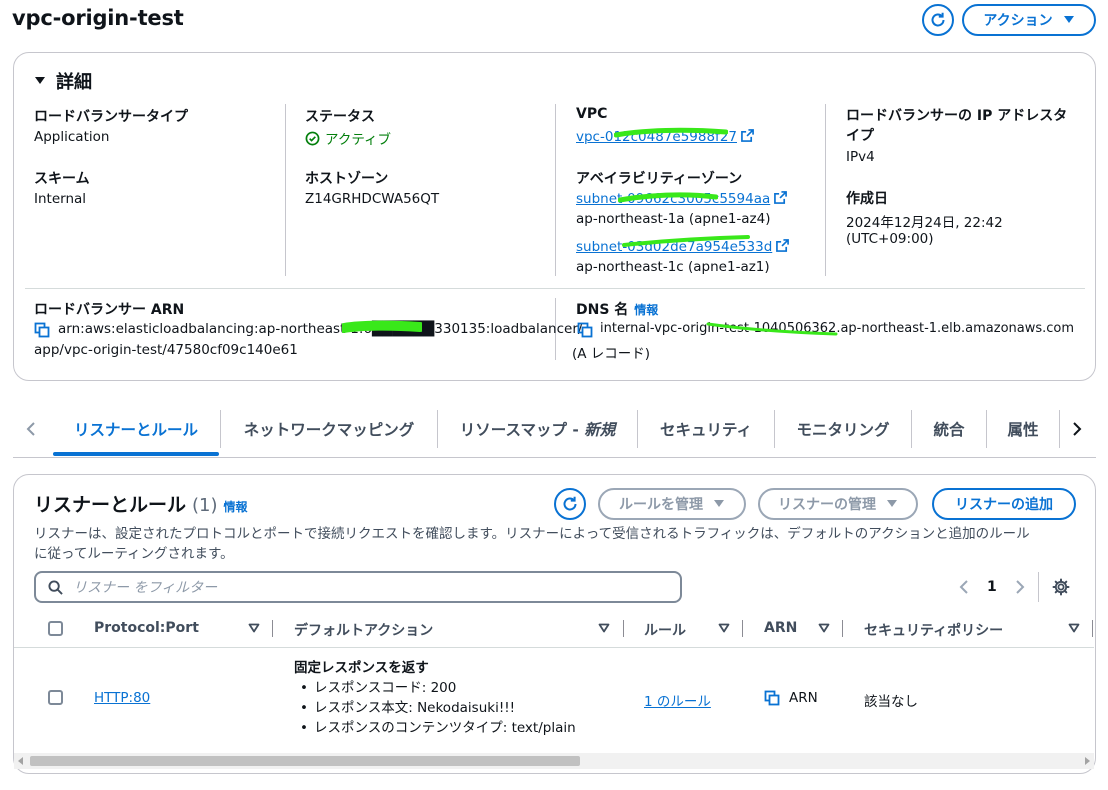 The width and height of the screenshot is (1108, 790). Describe the element at coordinates (1068, 19) in the screenshot. I see `caret-down-icon` at that location.